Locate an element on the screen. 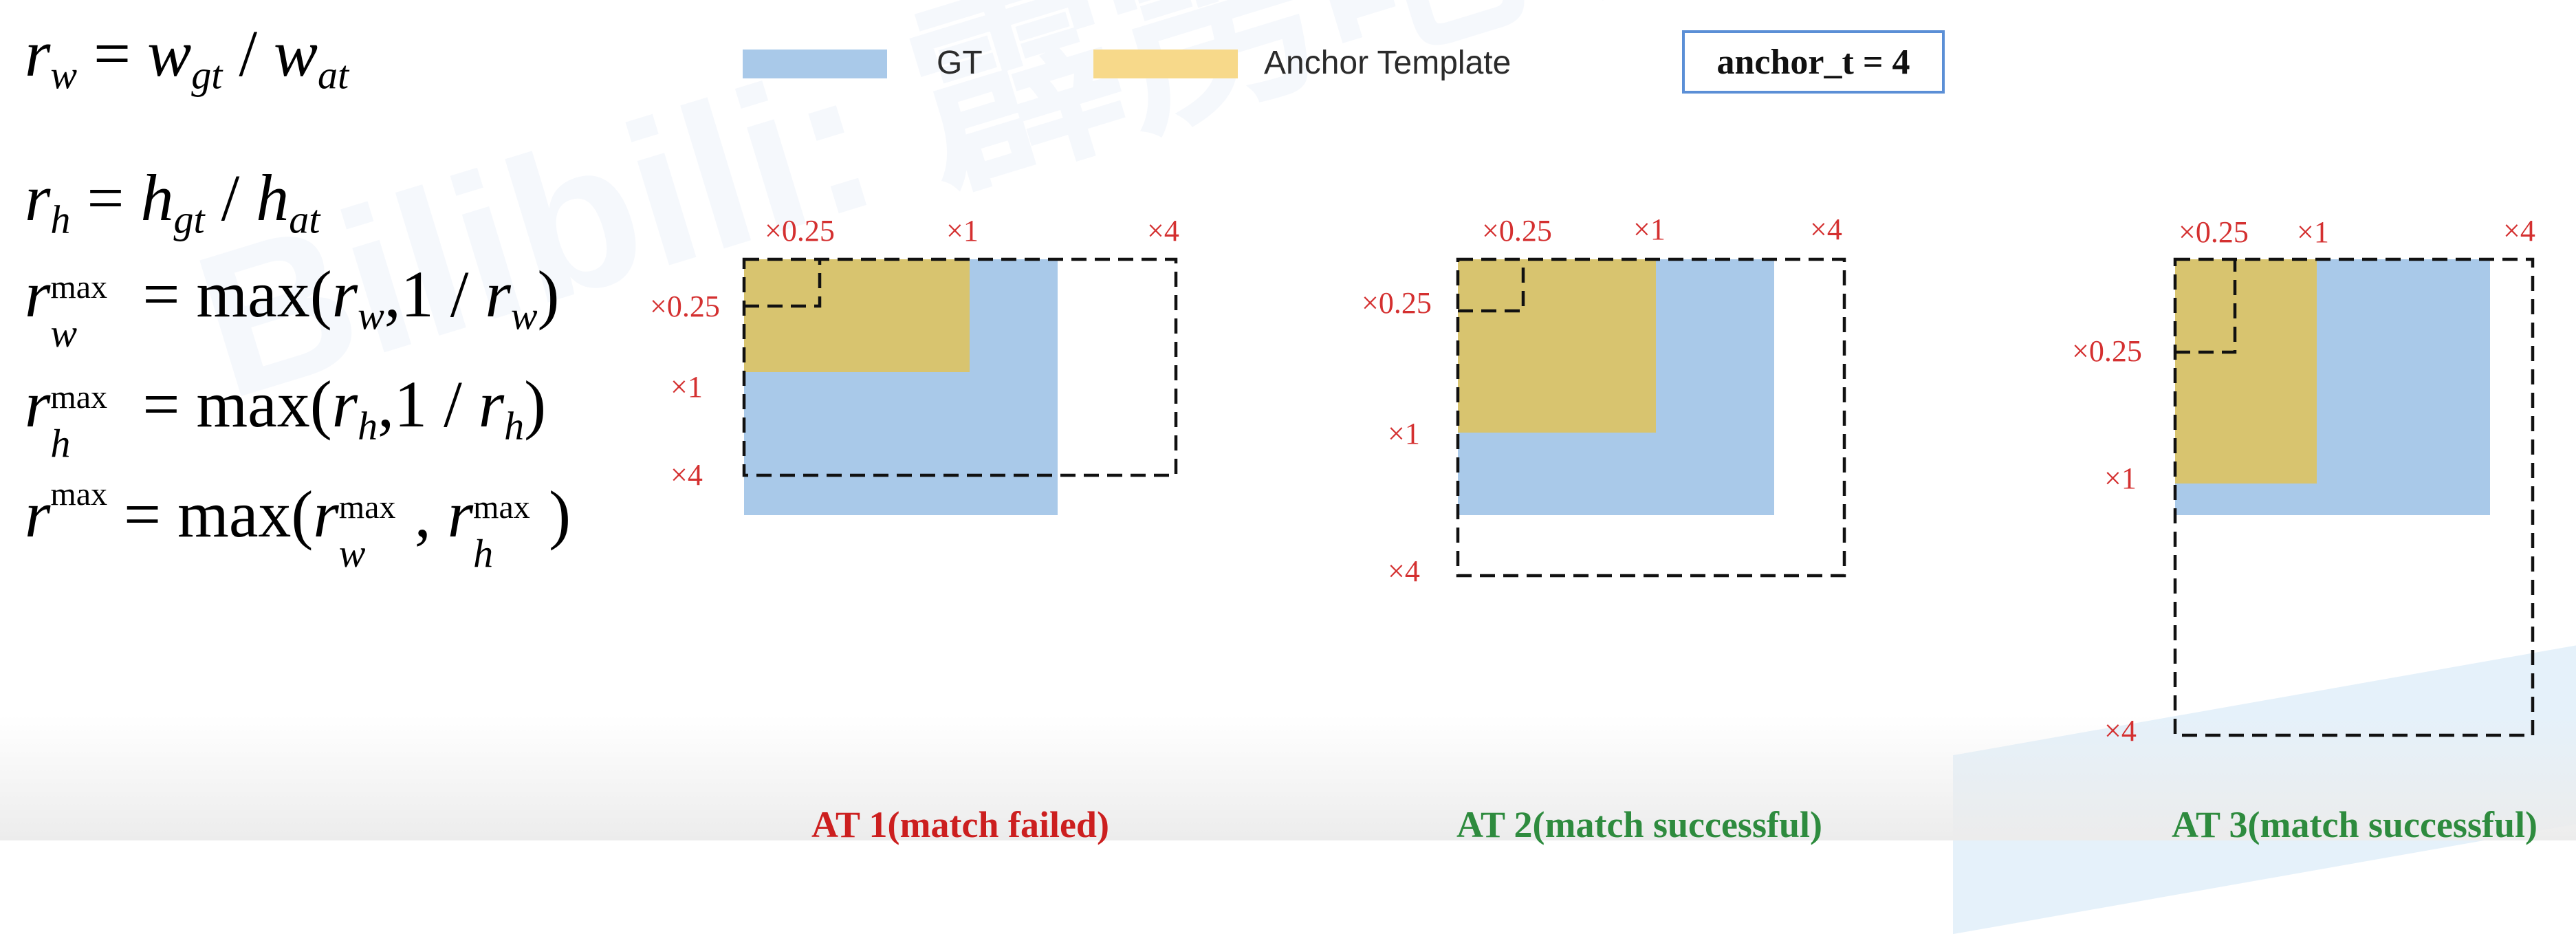 The image size is (2576, 934). caption-at2: AT 2(match successful) is located at coordinates (1639, 824).